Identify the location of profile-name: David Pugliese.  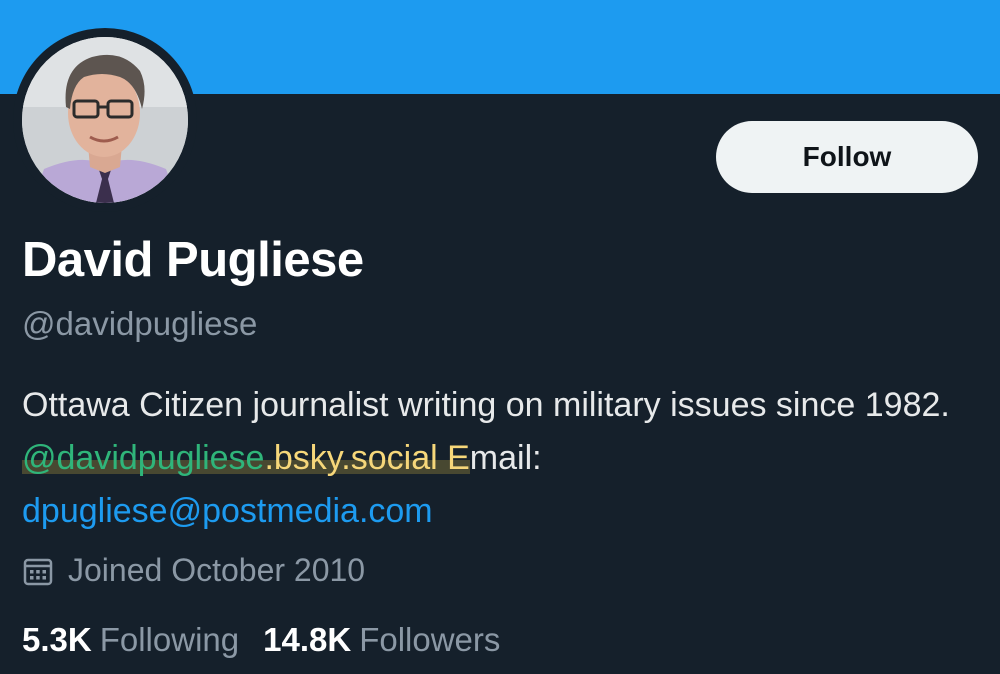
(193, 260).